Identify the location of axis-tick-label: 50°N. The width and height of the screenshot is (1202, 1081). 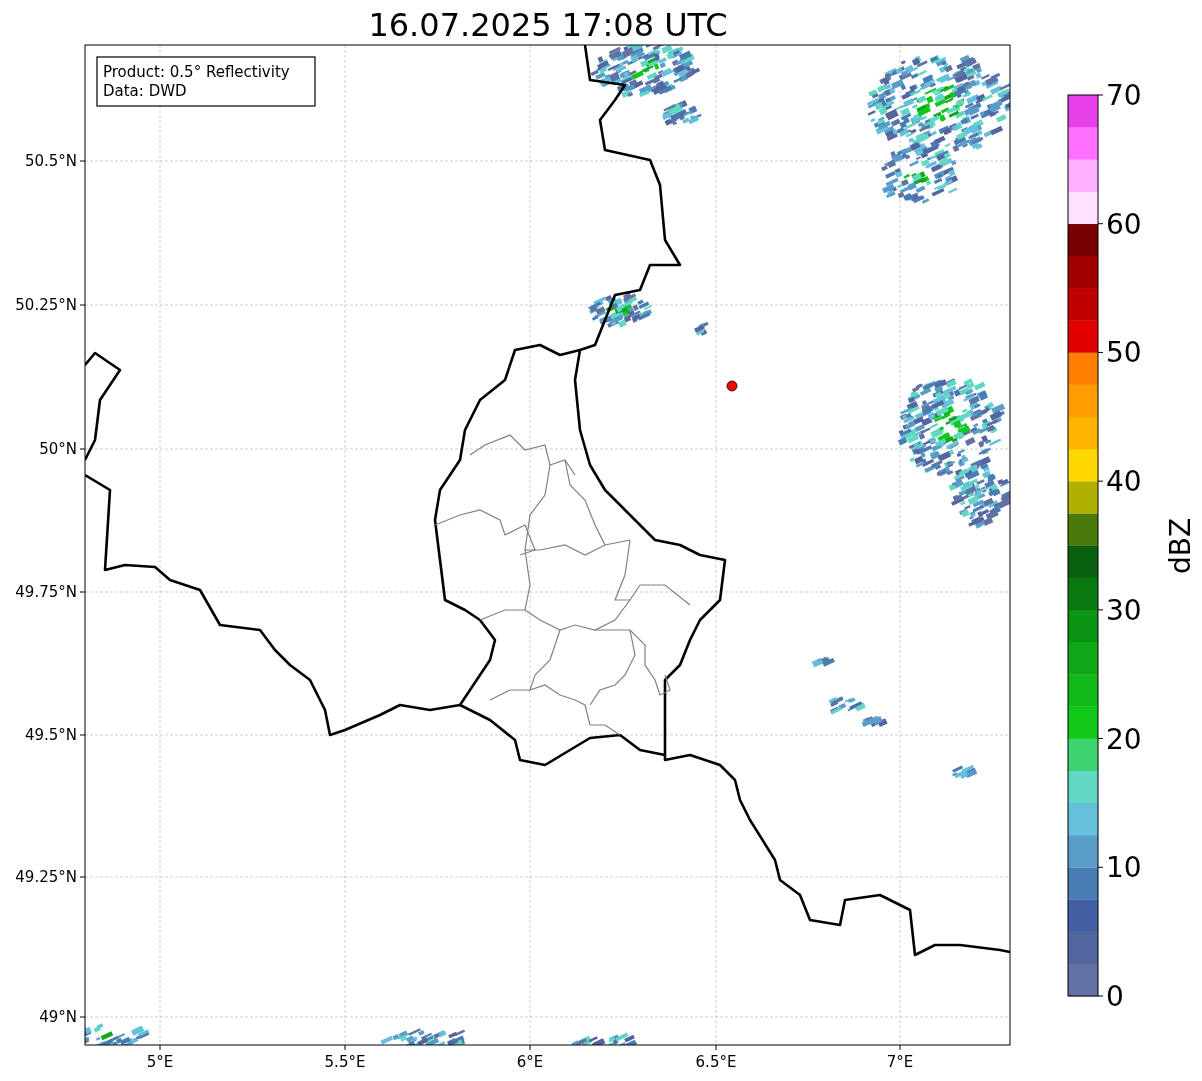
(58, 449).